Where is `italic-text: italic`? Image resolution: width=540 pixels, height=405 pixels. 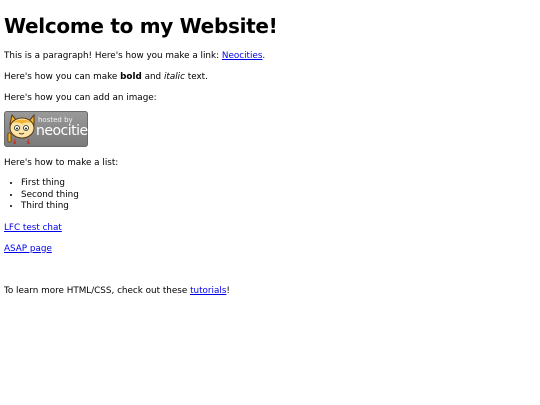 italic-text: italic is located at coordinates (174, 77).